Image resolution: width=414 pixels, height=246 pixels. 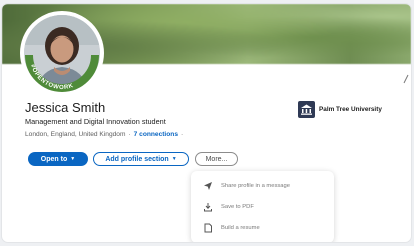 I want to click on menu-item-label: Save to PDF, so click(x=237, y=207).